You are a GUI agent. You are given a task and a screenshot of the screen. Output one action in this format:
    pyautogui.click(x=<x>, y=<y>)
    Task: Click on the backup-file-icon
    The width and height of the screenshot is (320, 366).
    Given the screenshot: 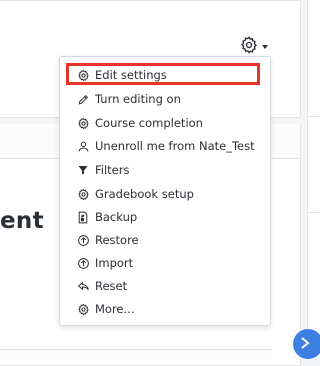 What is the action you would take?
    pyautogui.click(x=83, y=217)
    